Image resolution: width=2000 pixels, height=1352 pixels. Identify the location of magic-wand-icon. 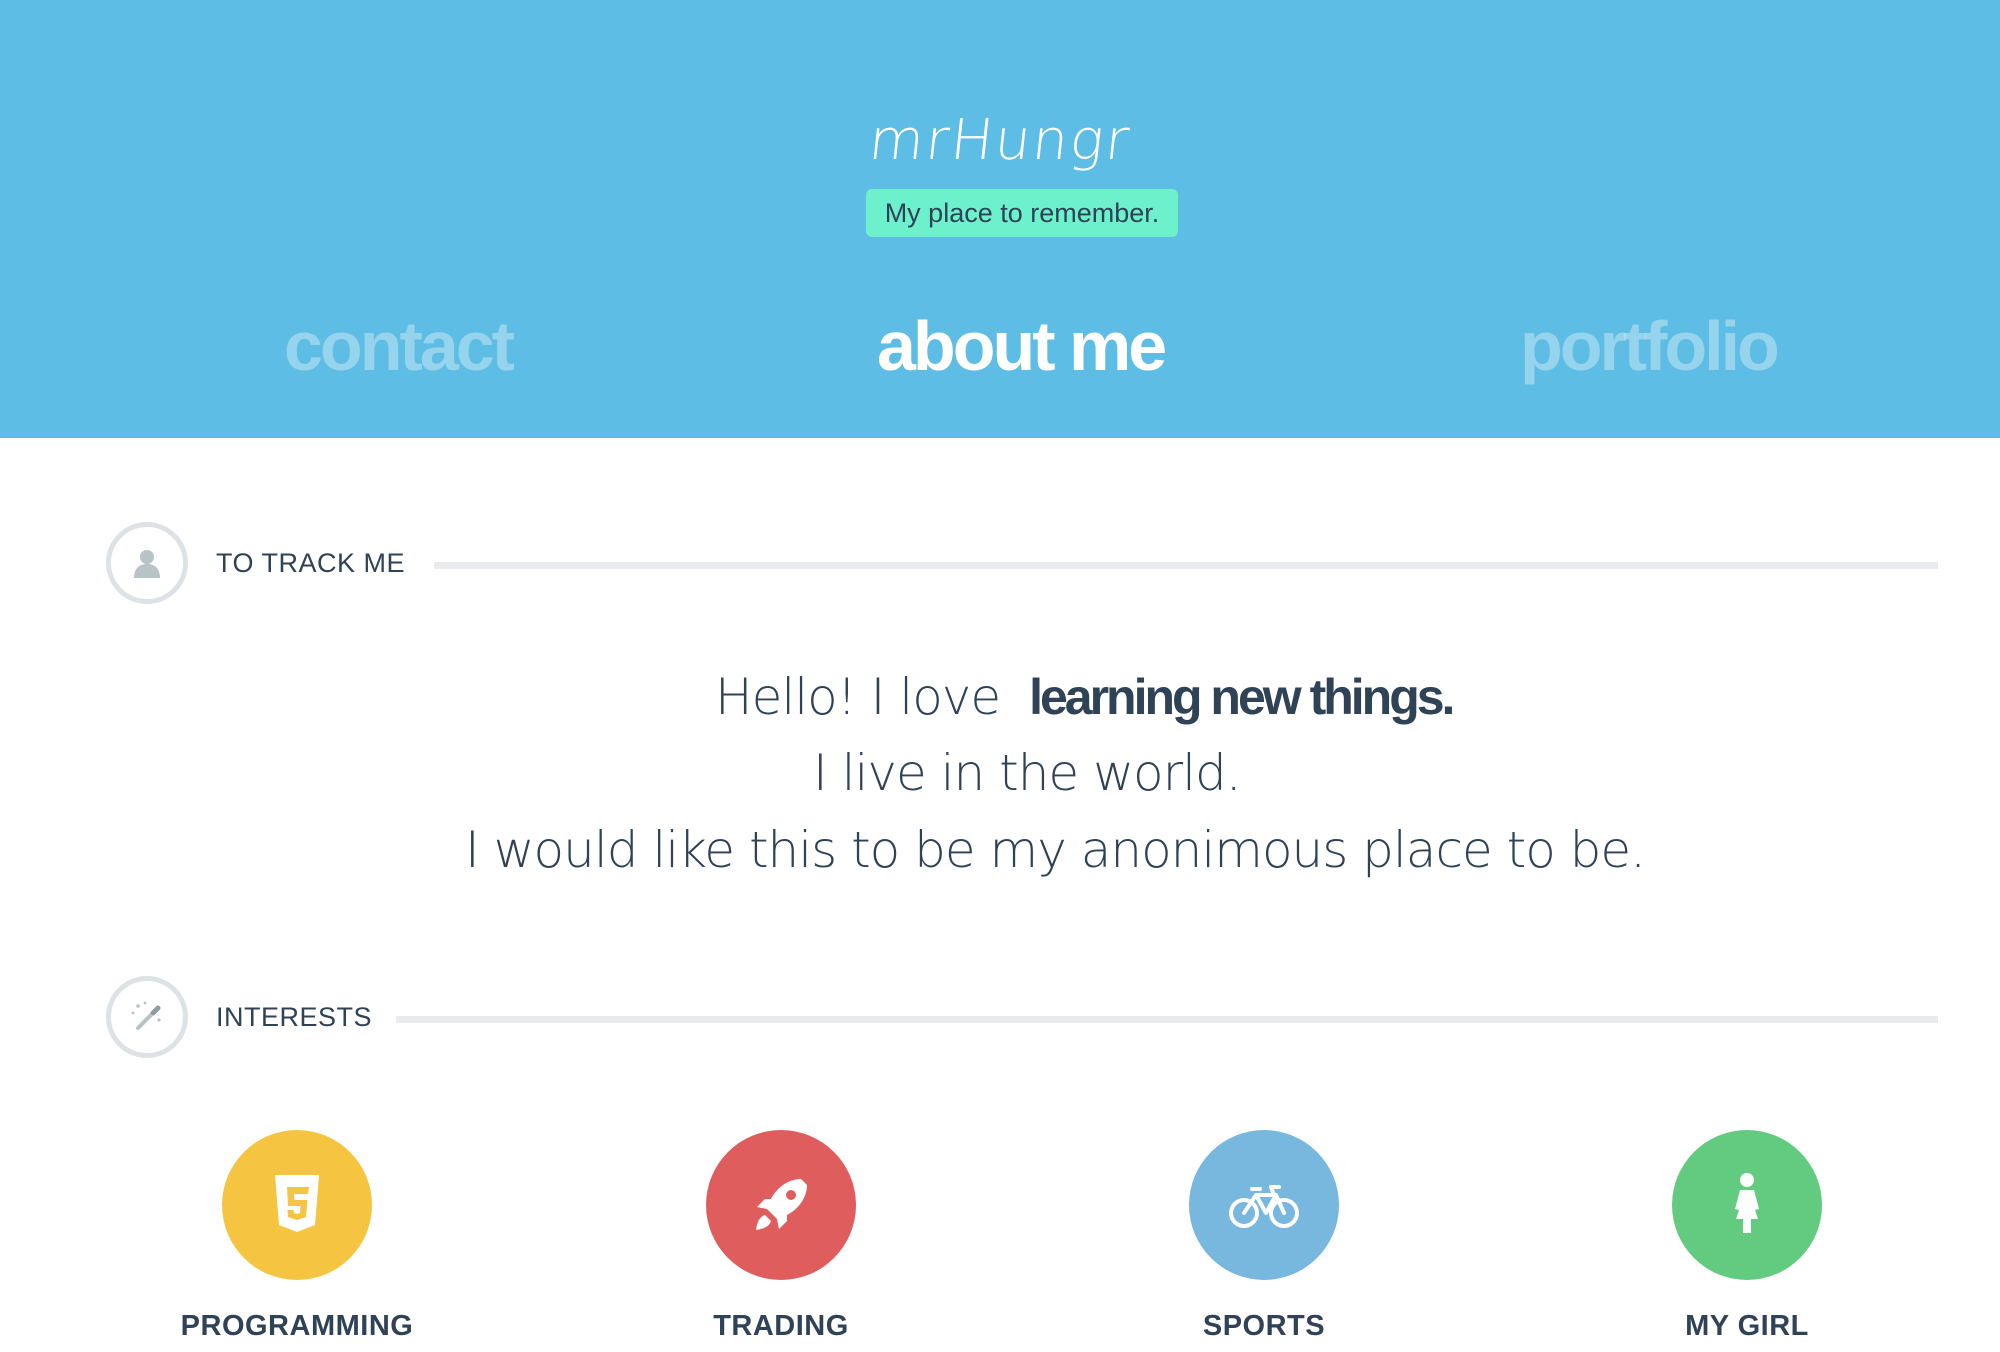
(147, 1017).